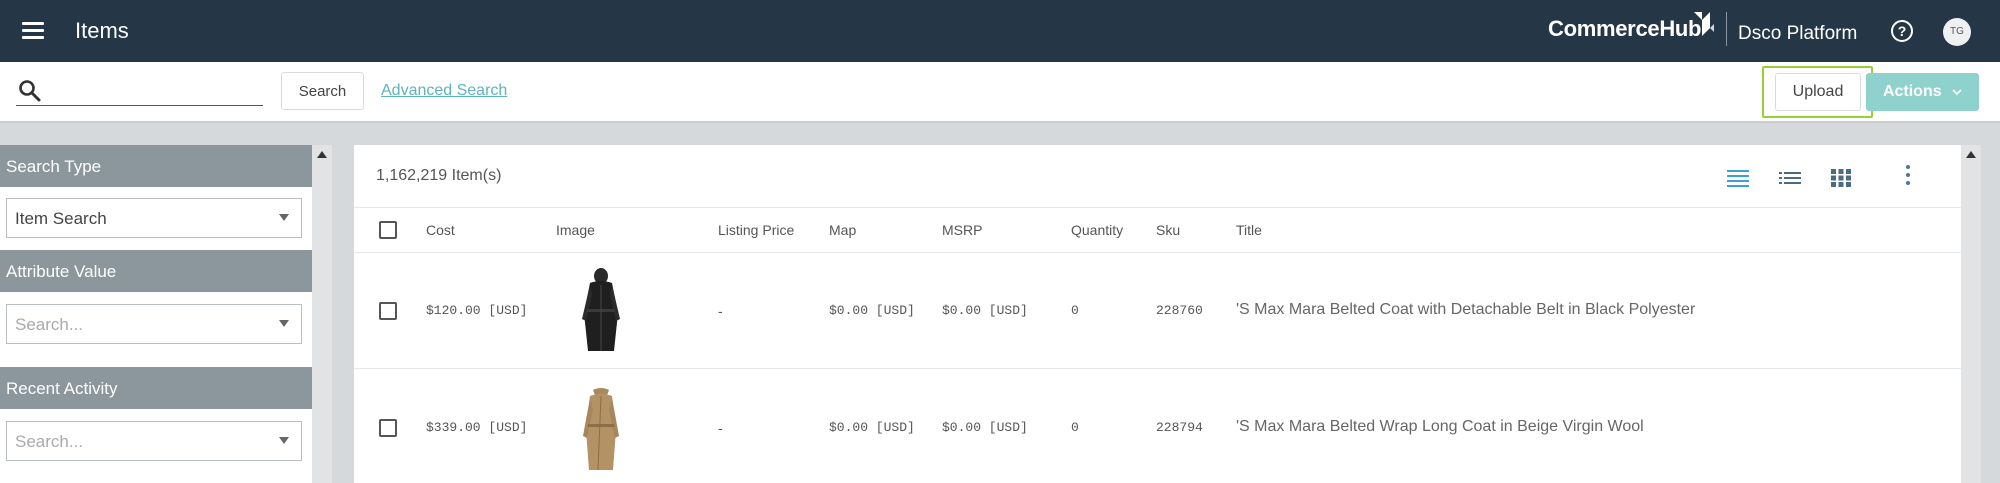  I want to click on more-options-icon, so click(1908, 176).